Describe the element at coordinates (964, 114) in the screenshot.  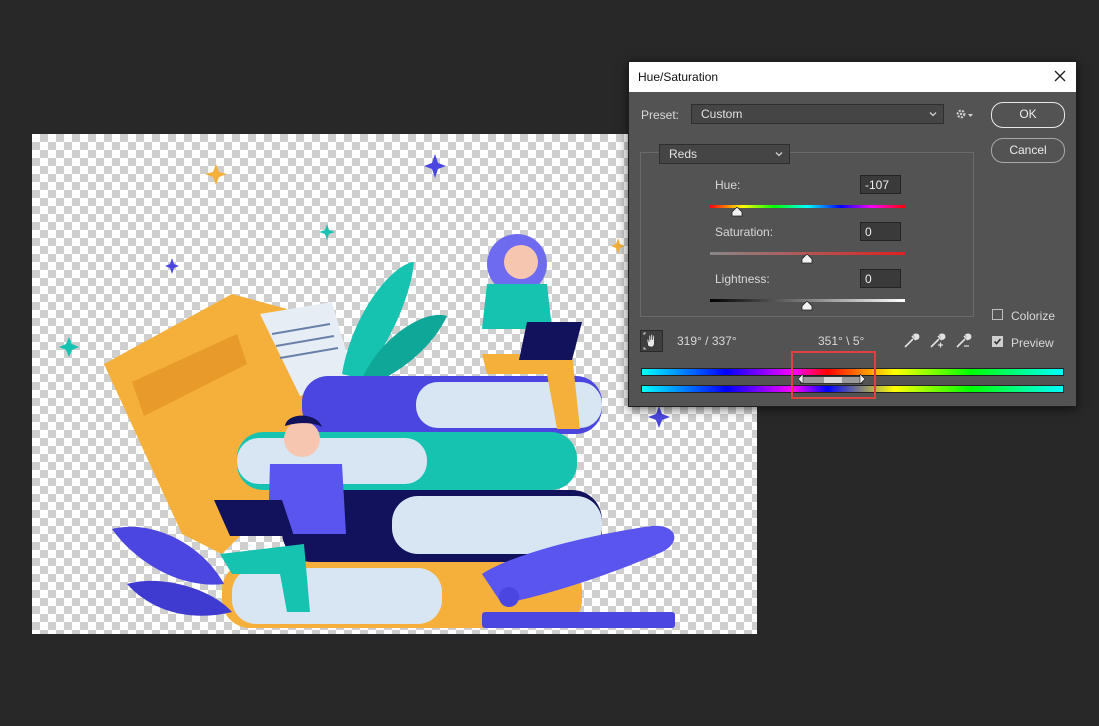
I see `gear-icon` at that location.